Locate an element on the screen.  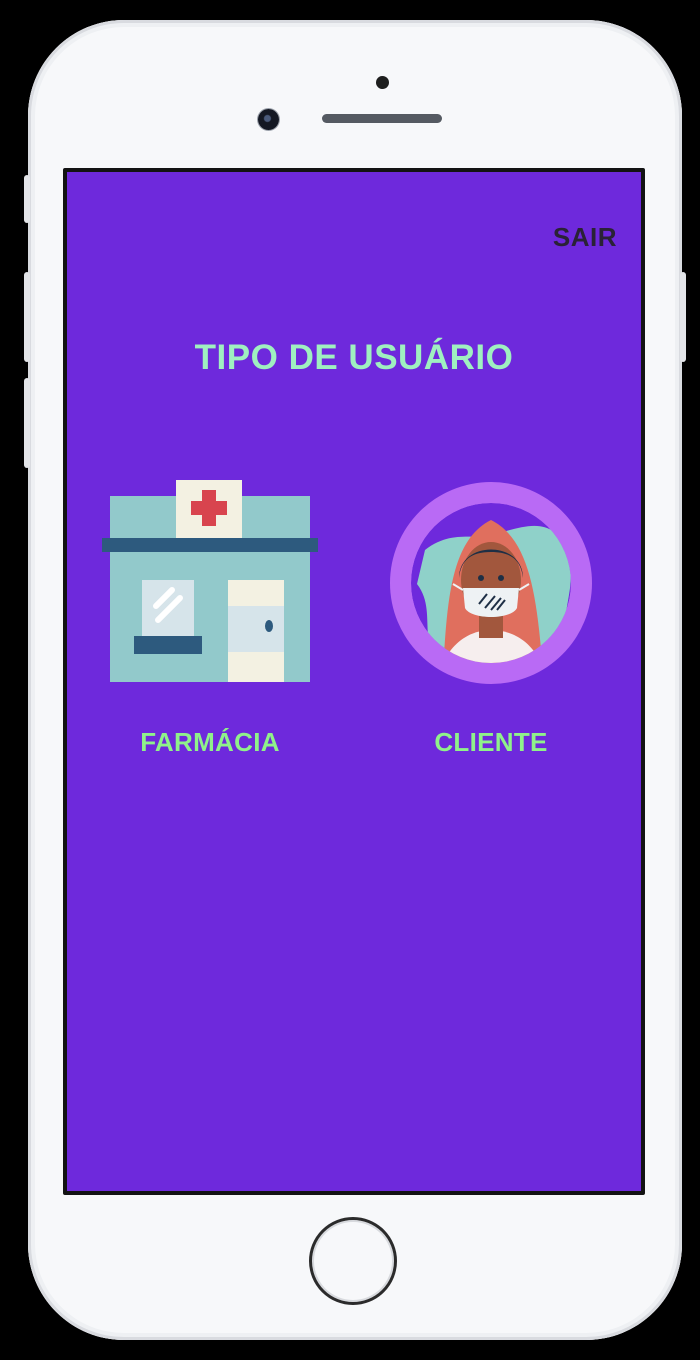
client-avatar-icon is located at coordinates (491, 583).